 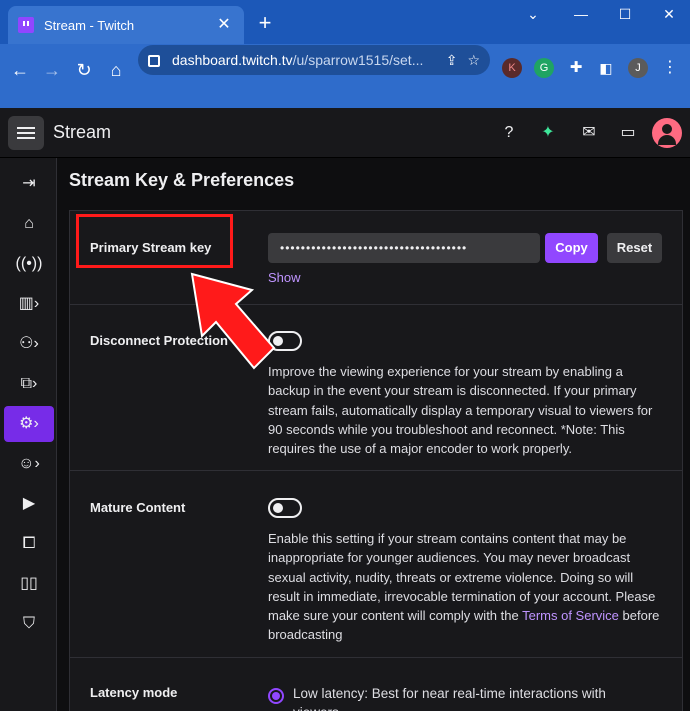 What do you see at coordinates (634, 248) in the screenshot?
I see `reset-button: Reset` at bounding box center [634, 248].